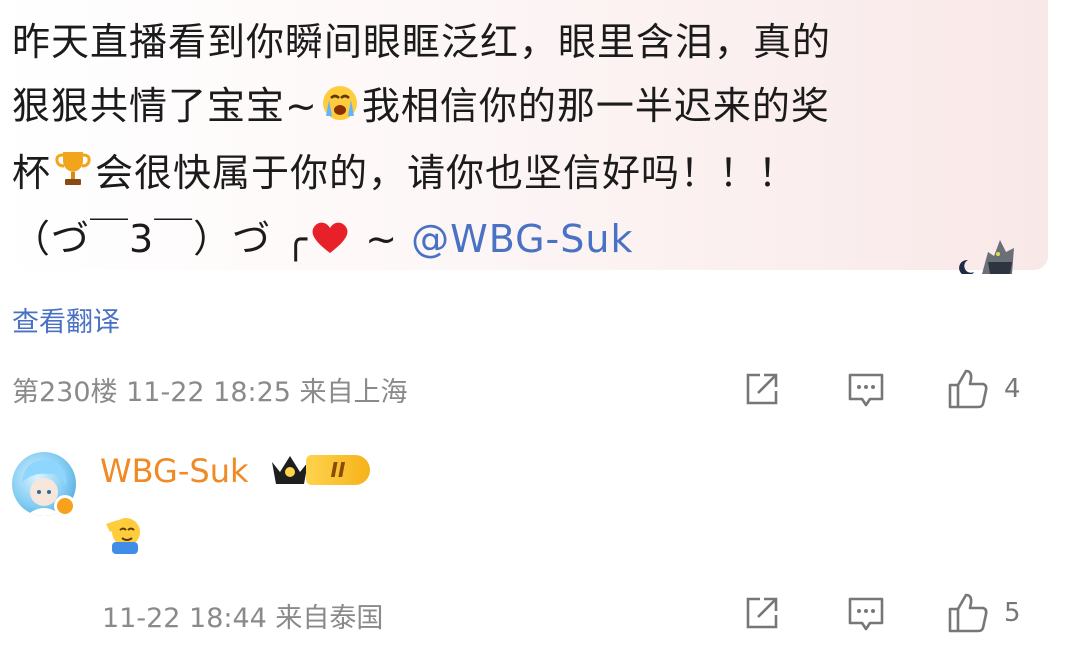 The width and height of the screenshot is (1076, 652). Describe the element at coordinates (73, 175) in the screenshot. I see `trophy-icon` at that location.